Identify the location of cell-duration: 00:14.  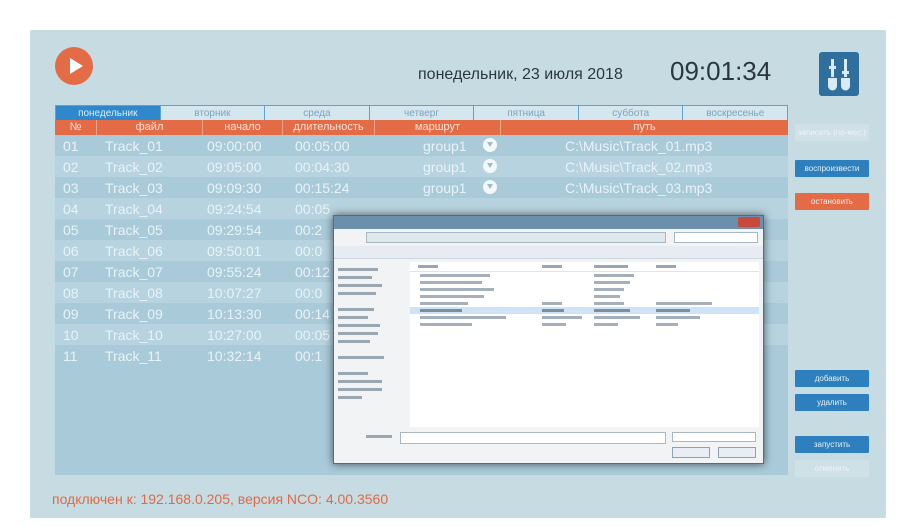
(313, 314).